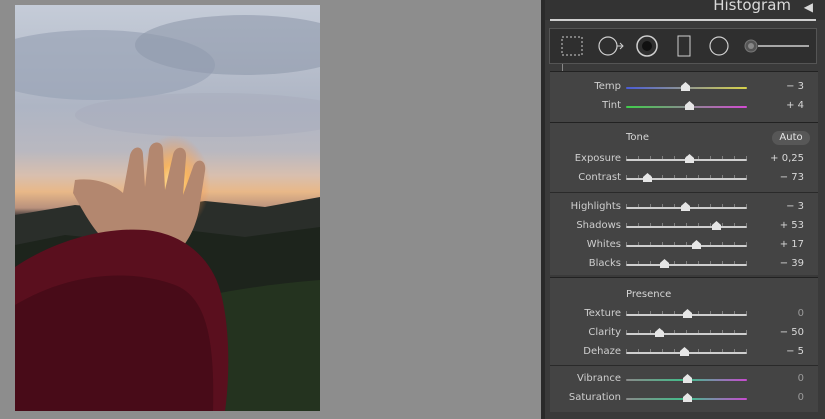 This screenshot has height=419, width=825. I want to click on vibrance-slider-row: Vibrance 0, so click(684, 379).